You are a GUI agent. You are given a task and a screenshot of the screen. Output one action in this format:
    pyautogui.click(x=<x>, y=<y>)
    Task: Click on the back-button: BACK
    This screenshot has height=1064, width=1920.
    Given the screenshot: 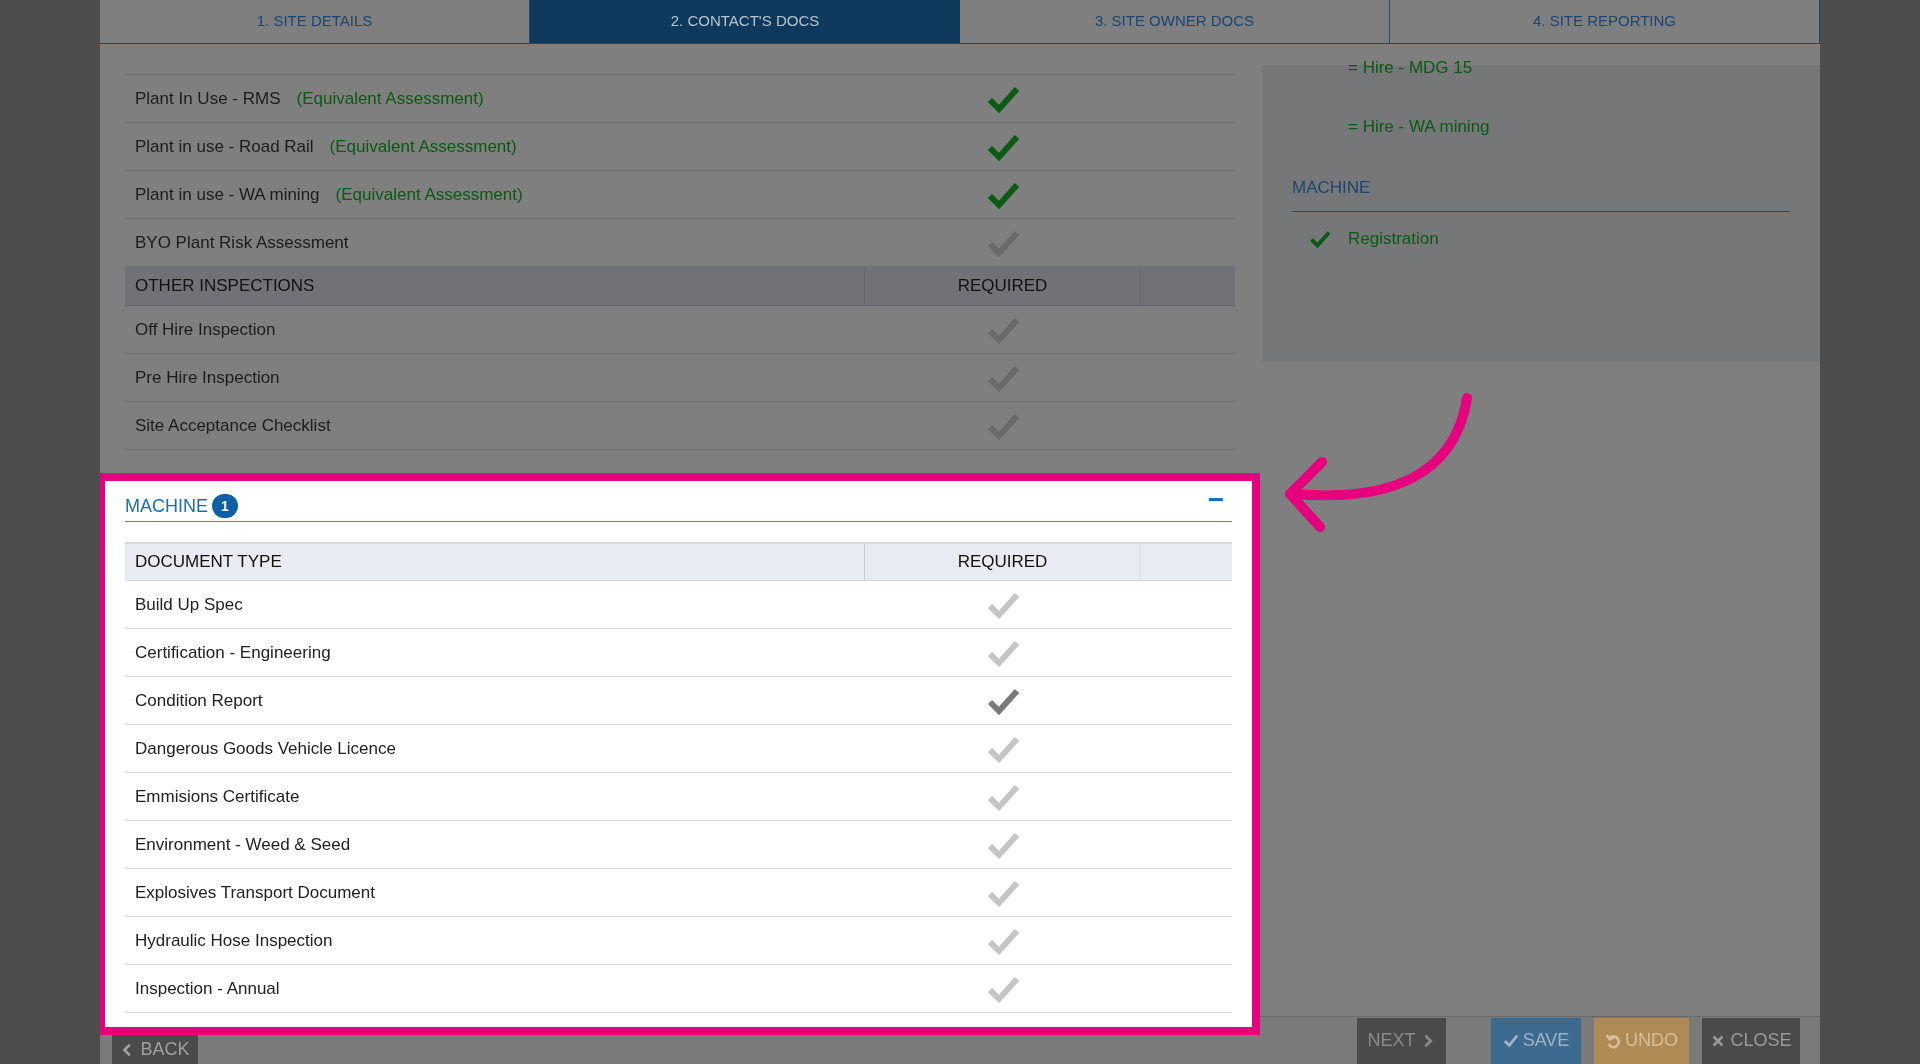 What is the action you would take?
    pyautogui.click(x=155, y=1049)
    